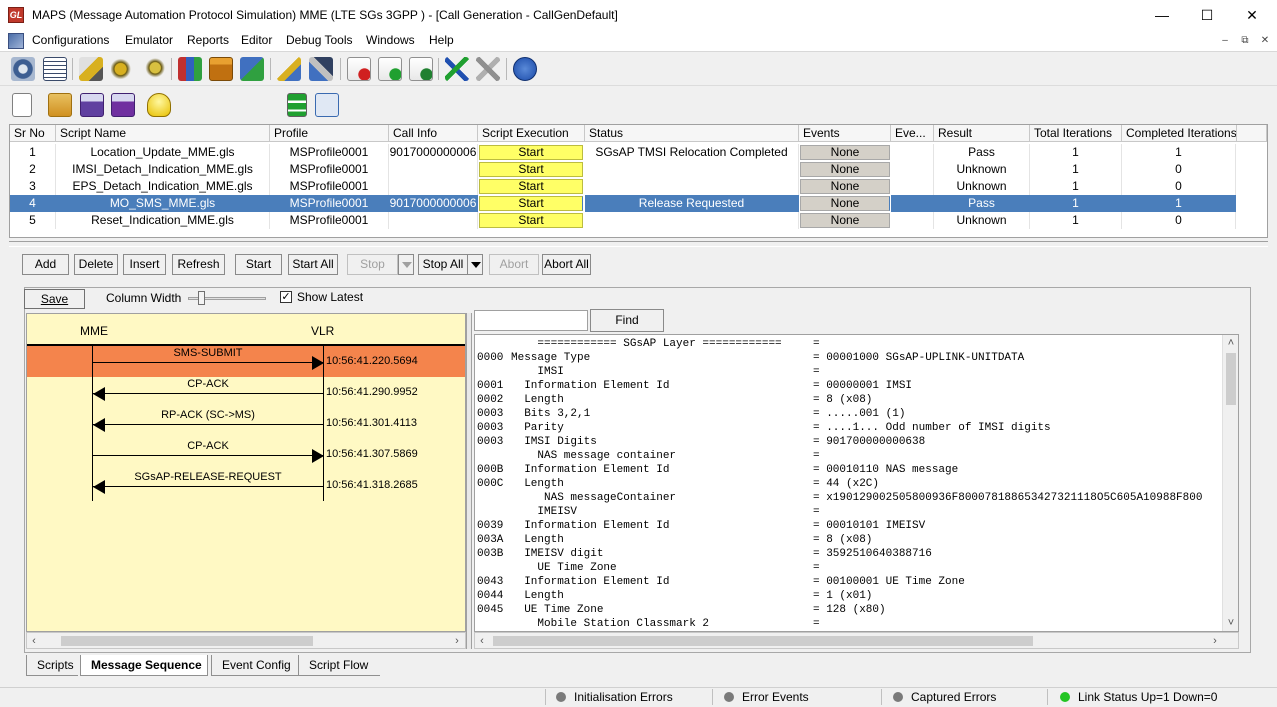  What do you see at coordinates (70, 40) in the screenshot?
I see `menu-configurations: Configurations` at bounding box center [70, 40].